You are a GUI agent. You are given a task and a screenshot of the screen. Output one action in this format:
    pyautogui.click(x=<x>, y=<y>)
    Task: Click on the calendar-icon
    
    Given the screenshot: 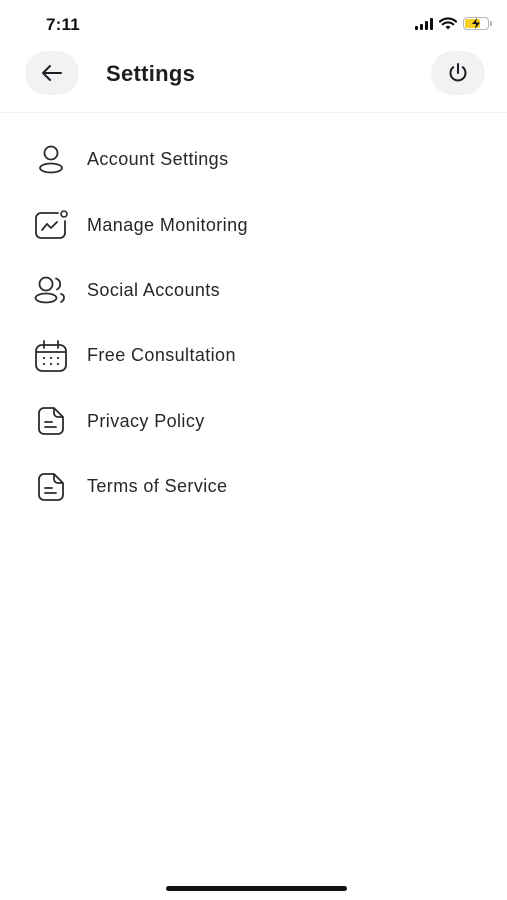 What is the action you would take?
    pyautogui.click(x=51, y=356)
    